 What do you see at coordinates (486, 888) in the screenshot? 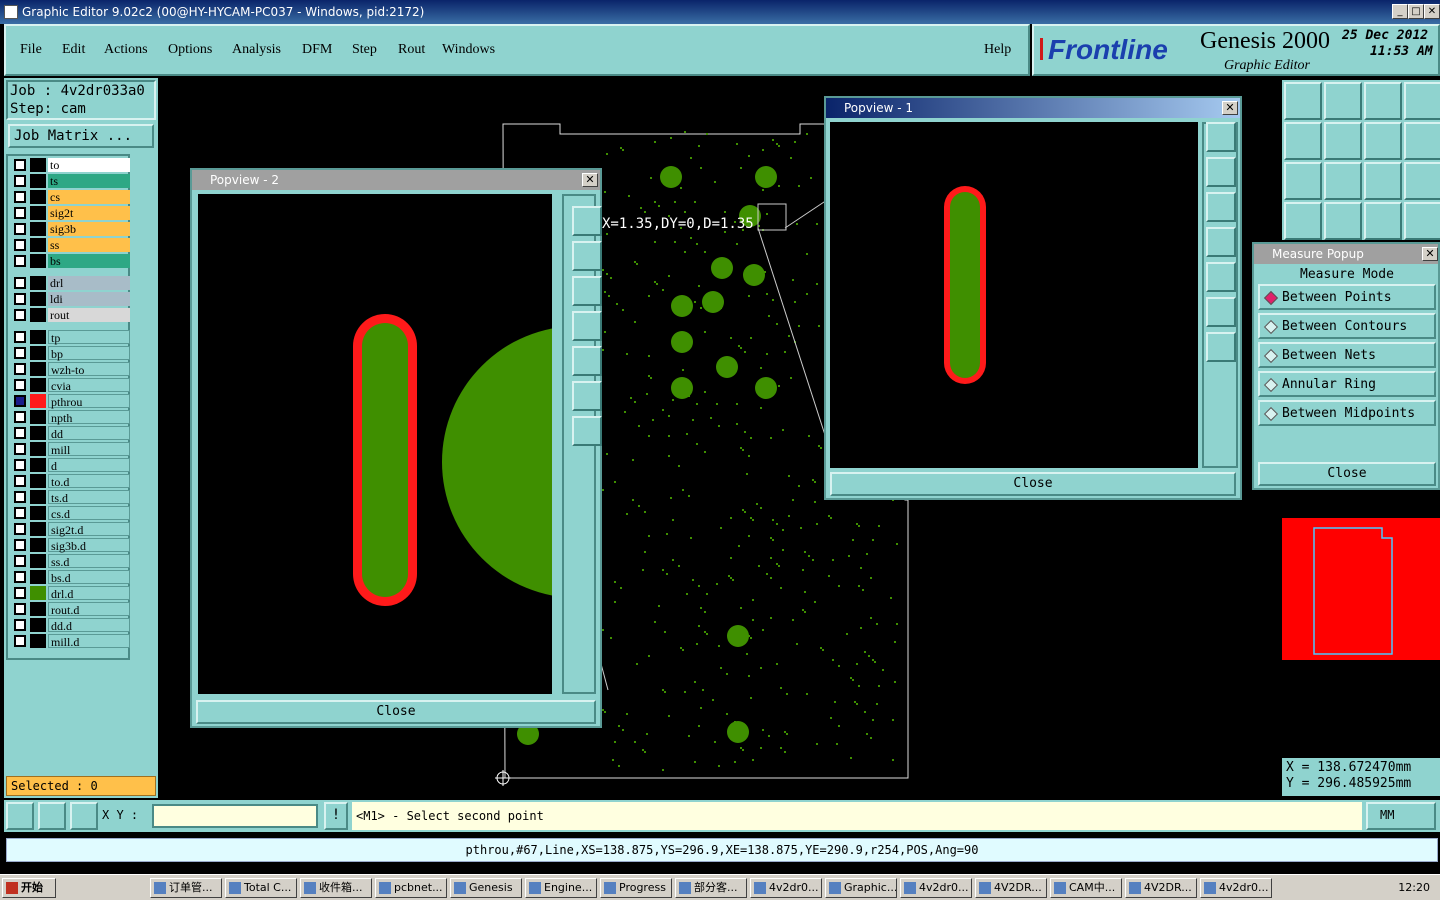
I see `taskbar-item: Genesis` at bounding box center [486, 888].